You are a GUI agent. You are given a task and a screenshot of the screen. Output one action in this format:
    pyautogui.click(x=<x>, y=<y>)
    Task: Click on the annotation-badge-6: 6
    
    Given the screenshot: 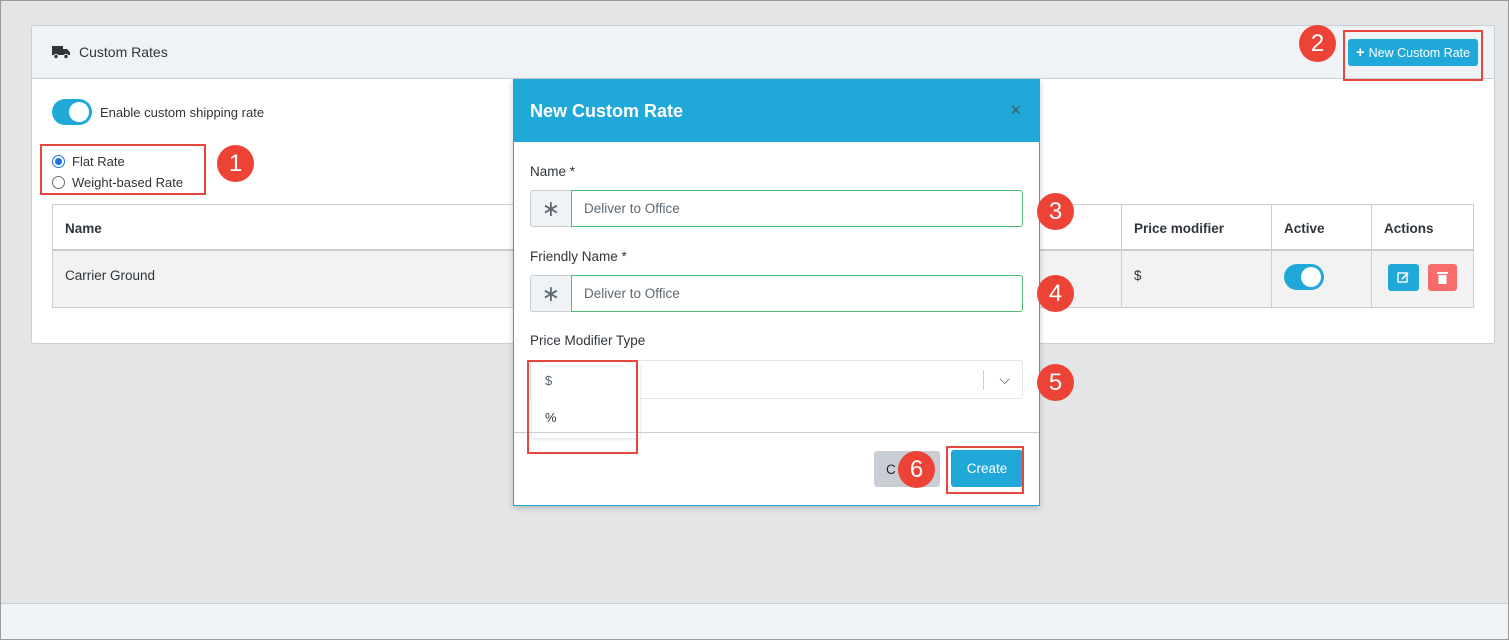 What is the action you would take?
    pyautogui.click(x=916, y=469)
    